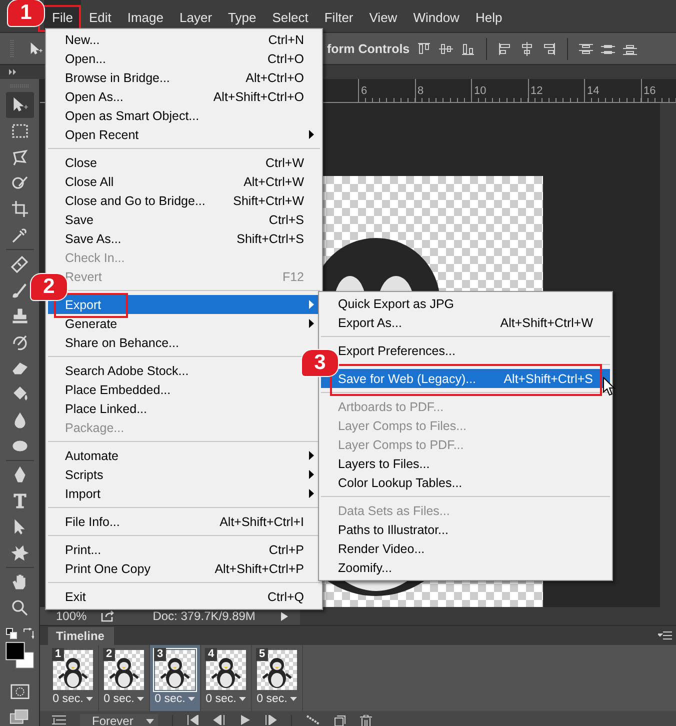  I want to click on ruler-label: 10, so click(479, 91).